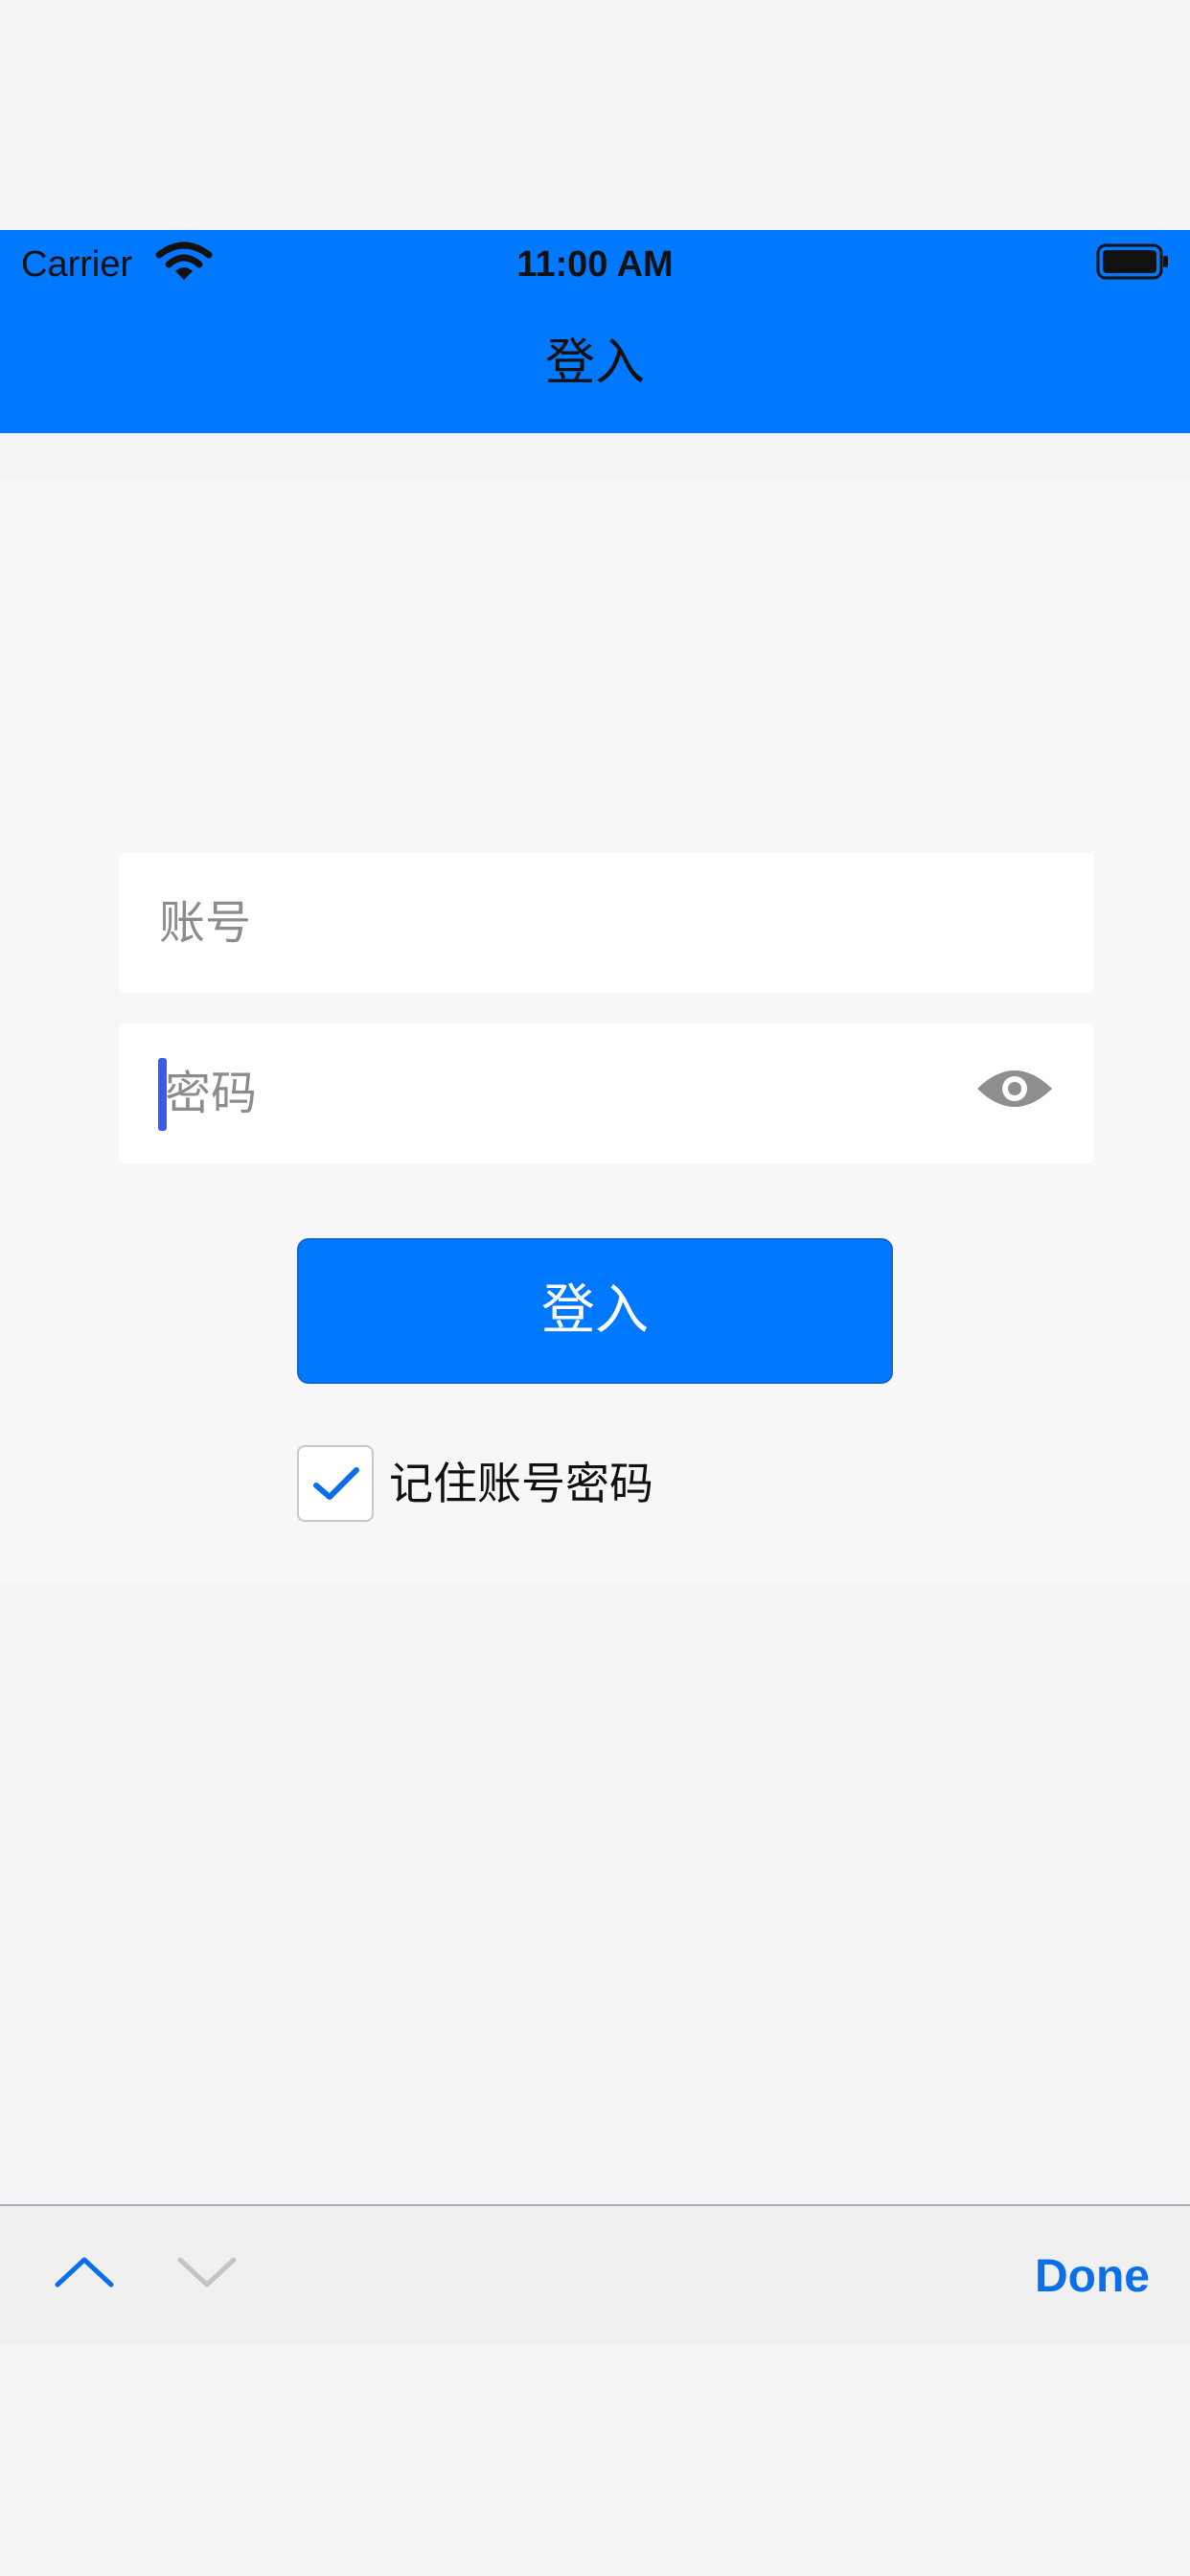  Describe the element at coordinates (206, 923) in the screenshot. I see `username-placeholder: 账号` at that location.